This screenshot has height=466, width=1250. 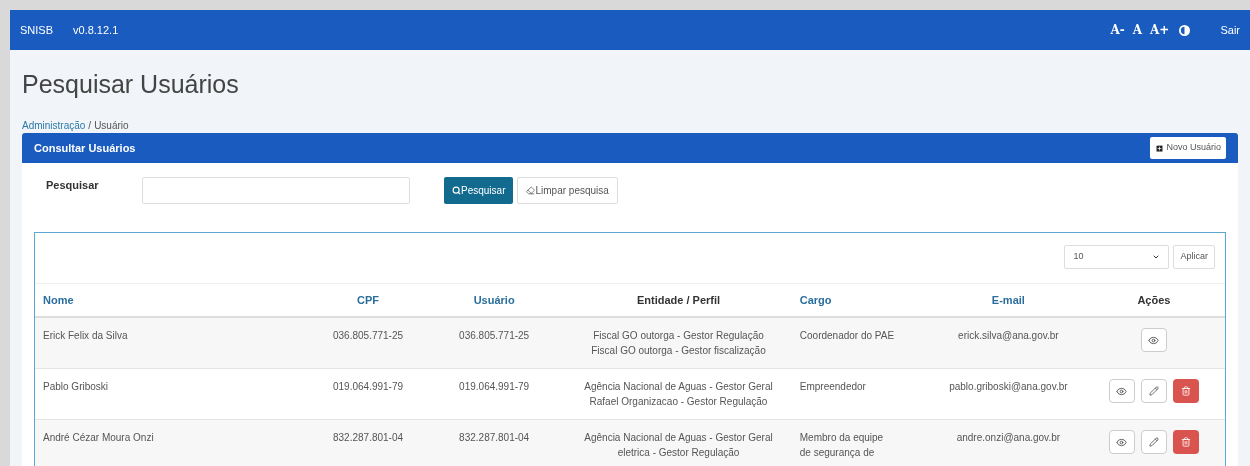 I want to click on logout-link: Sair, so click(x=1230, y=30).